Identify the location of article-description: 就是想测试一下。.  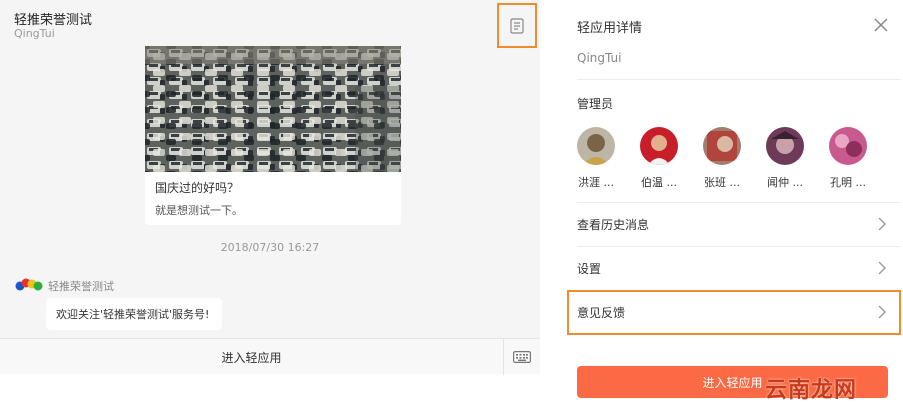
(199, 210).